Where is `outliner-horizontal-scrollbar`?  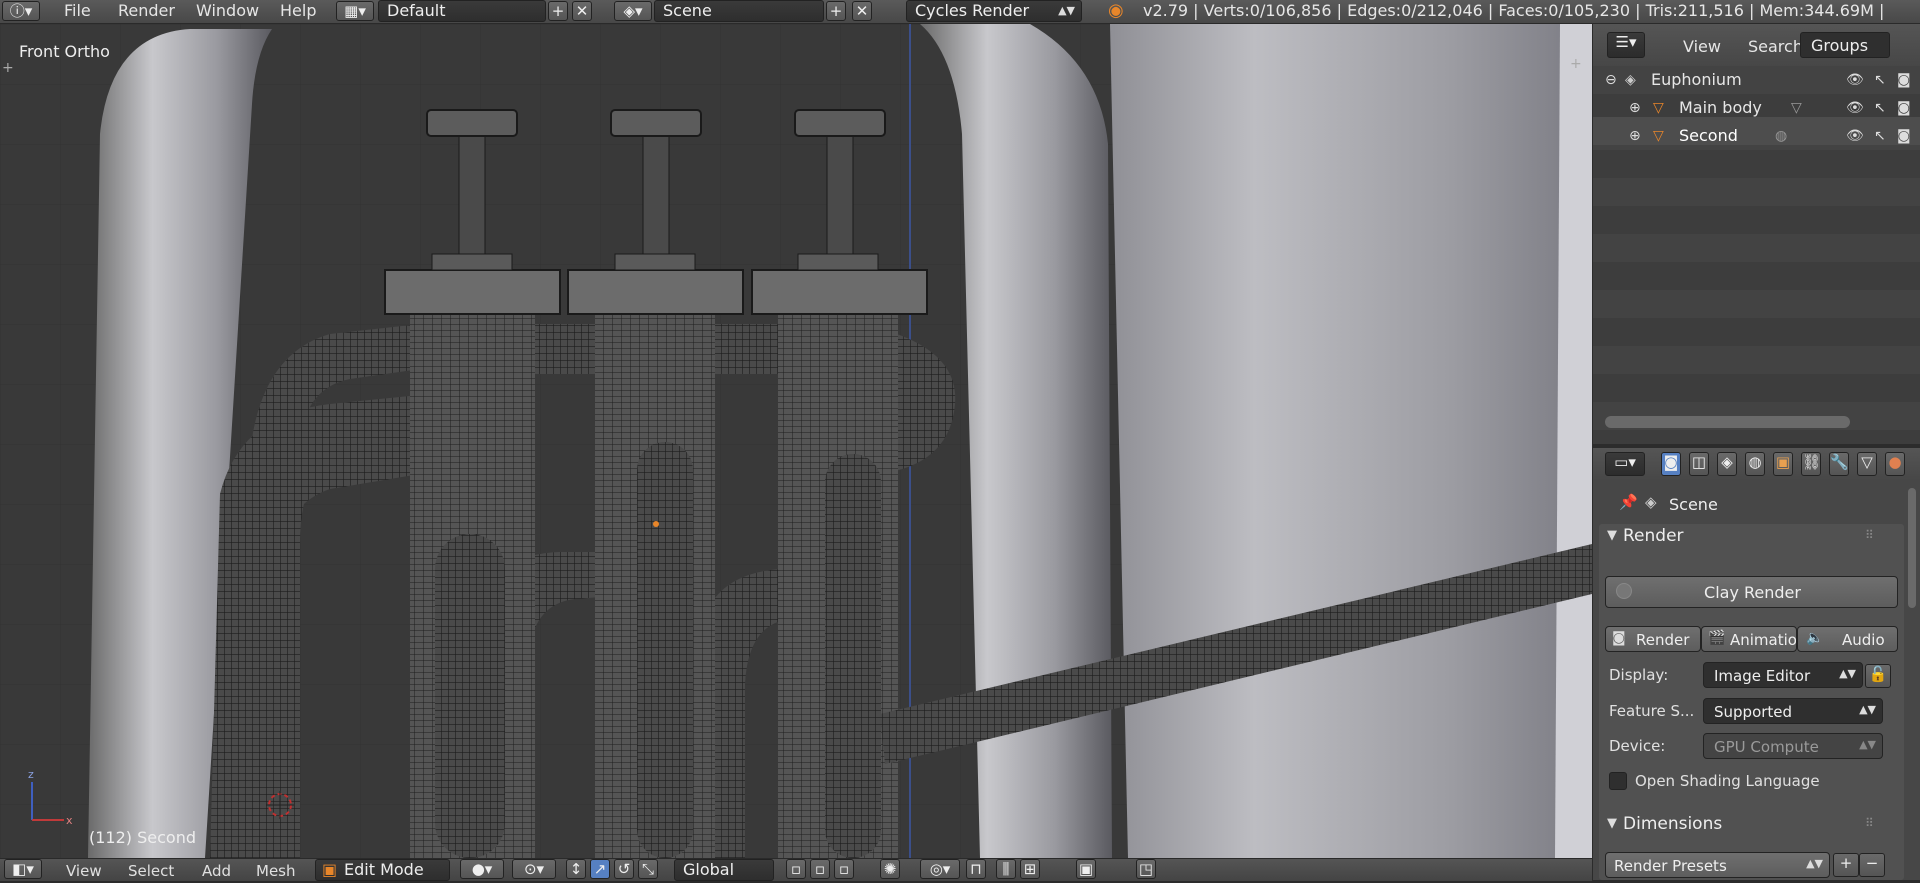 outliner-horizontal-scrollbar is located at coordinates (1727, 422).